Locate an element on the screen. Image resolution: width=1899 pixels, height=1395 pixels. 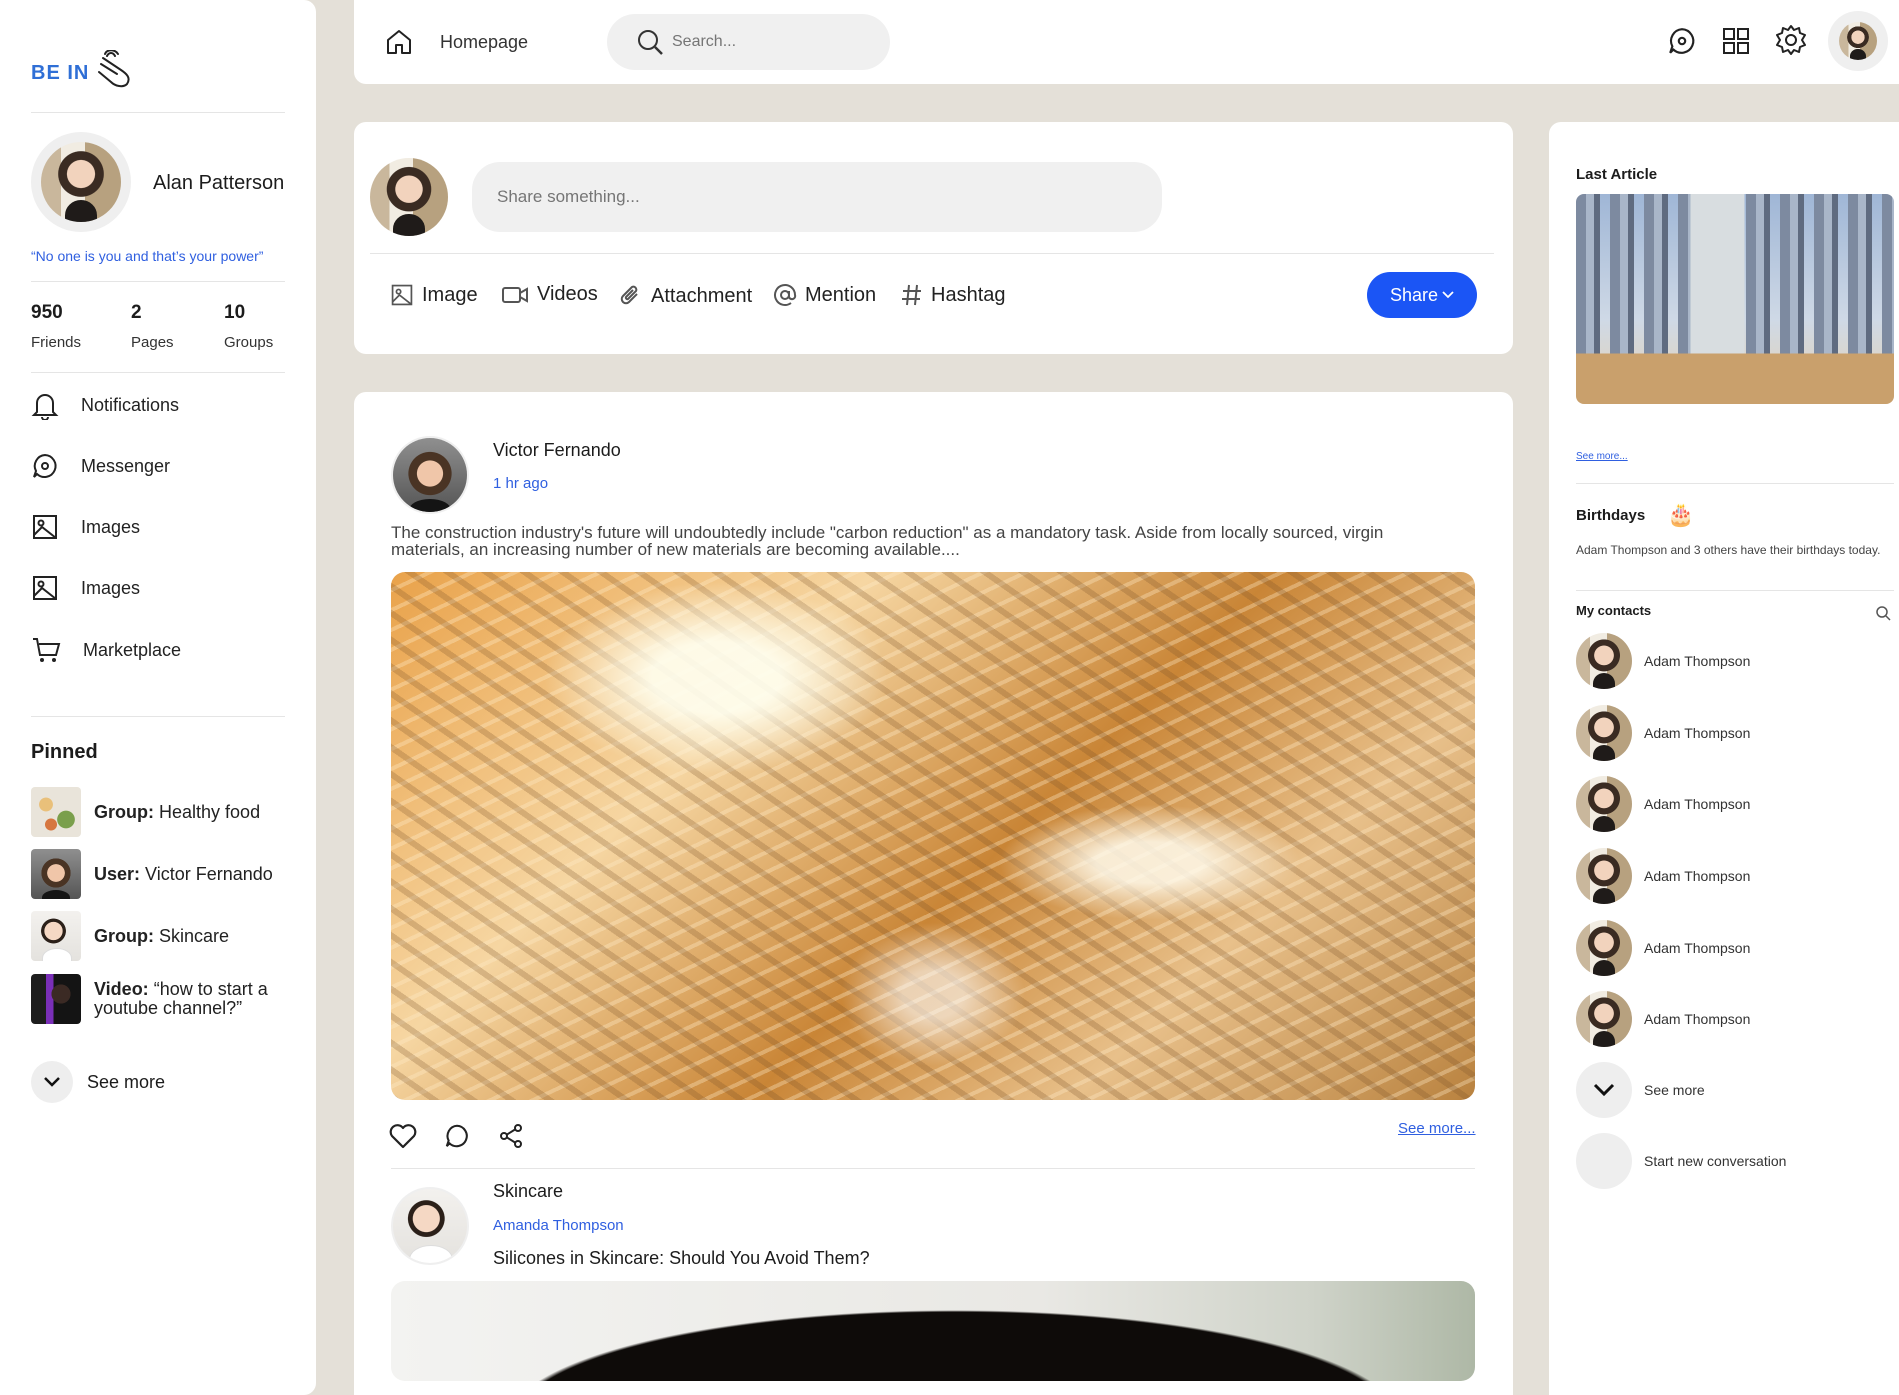
start-new-conversation-button: Start new conversation is located at coordinates (1681, 1161).